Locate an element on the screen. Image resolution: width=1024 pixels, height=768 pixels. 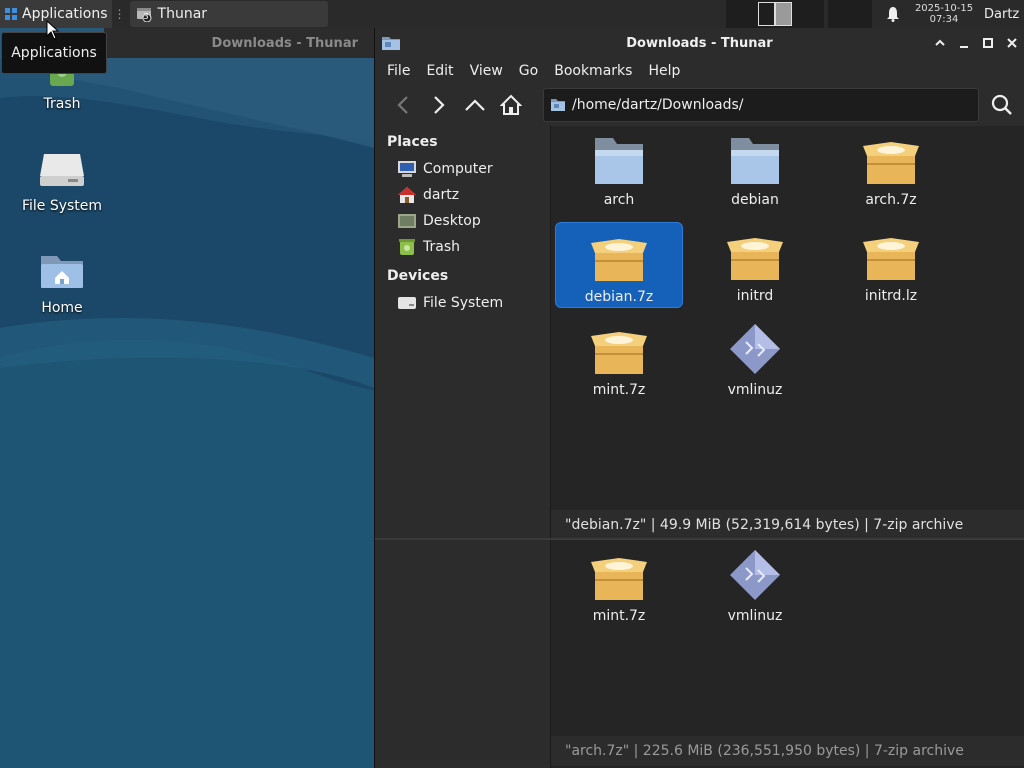
desktop-icon-label: Home is located at coordinates (62, 308).